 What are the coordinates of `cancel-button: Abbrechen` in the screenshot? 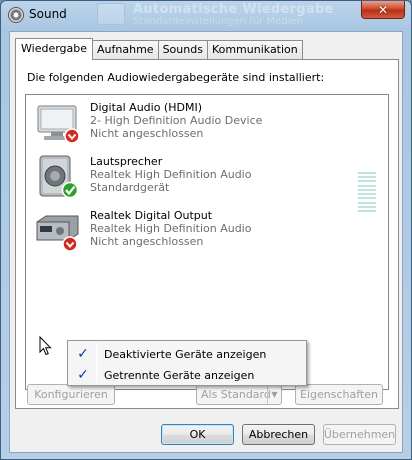 It's located at (278, 434).